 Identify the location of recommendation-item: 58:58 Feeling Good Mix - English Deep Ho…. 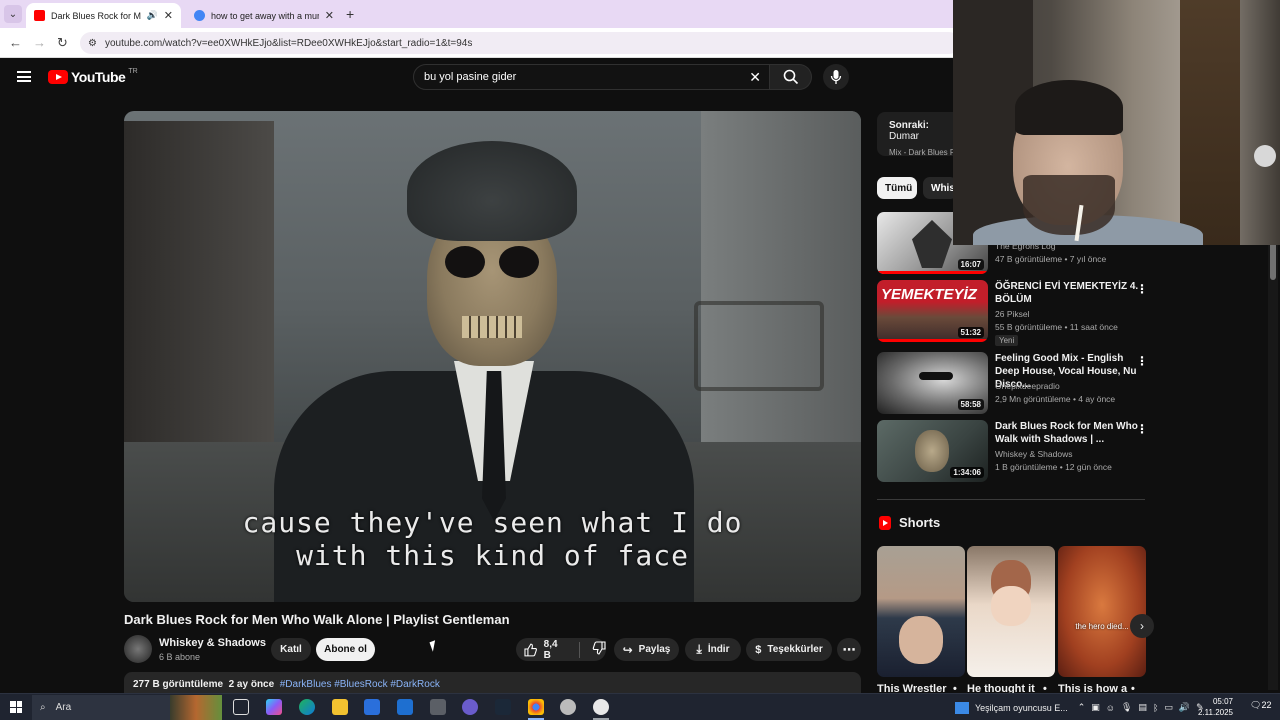
(1012, 383).